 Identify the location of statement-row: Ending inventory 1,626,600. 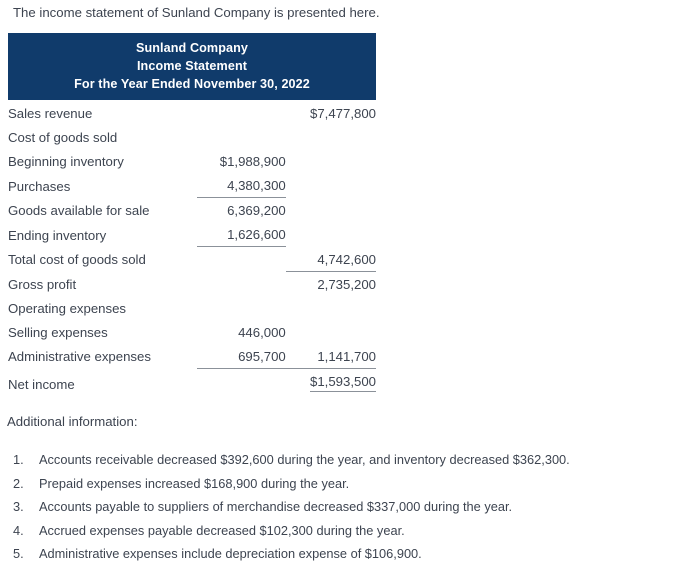
(192, 234).